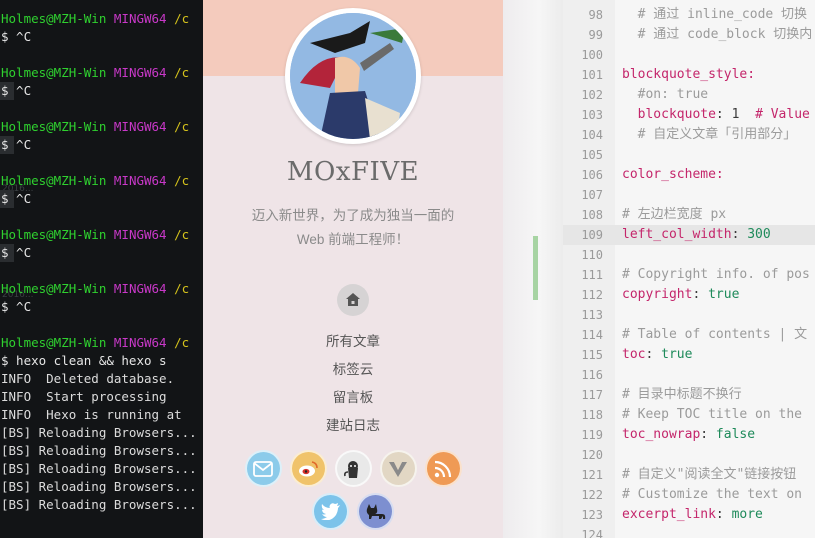 This screenshot has width=815, height=538. I want to click on editor-line: 98 # 通过 inline_code 切换, so click(689, 15).